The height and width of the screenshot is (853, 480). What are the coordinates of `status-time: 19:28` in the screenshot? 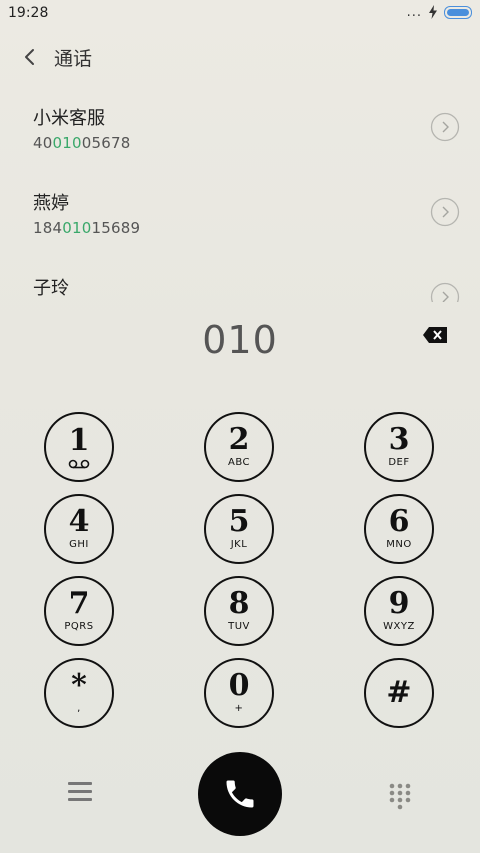 It's located at (28, 13).